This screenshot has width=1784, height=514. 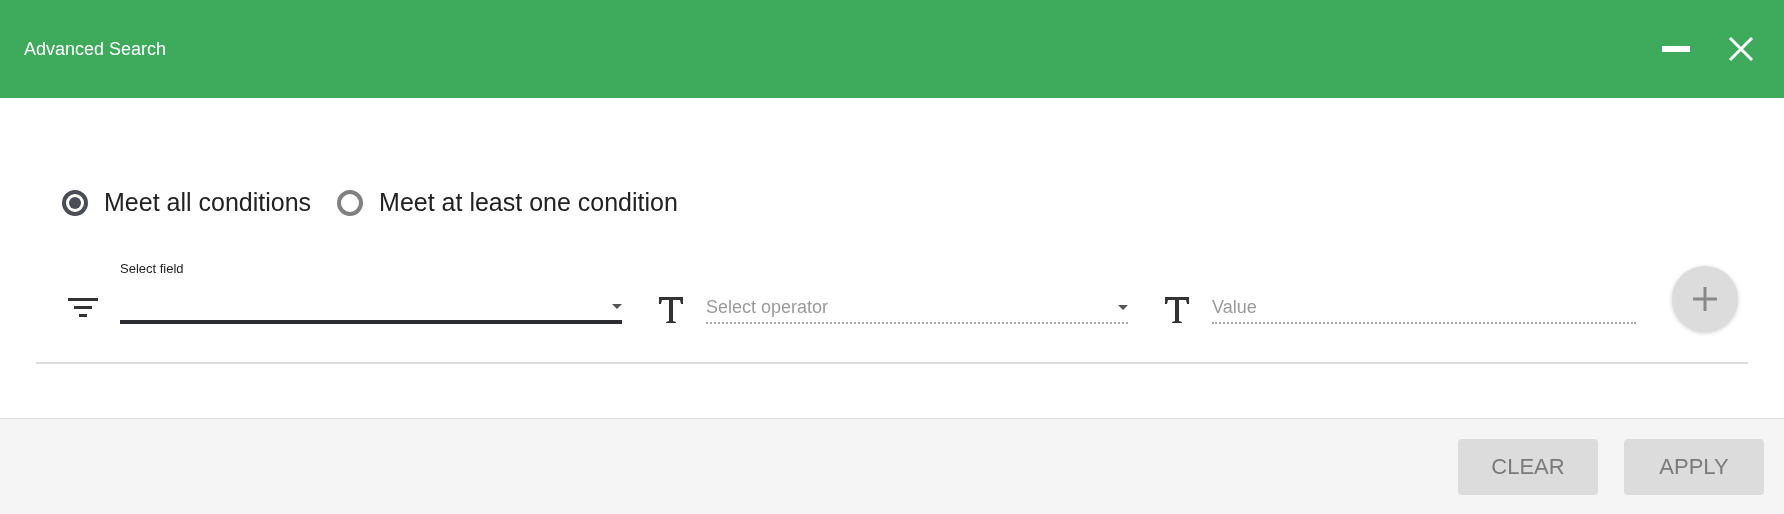 I want to click on radio-label: Meet all conditions, so click(x=208, y=202).